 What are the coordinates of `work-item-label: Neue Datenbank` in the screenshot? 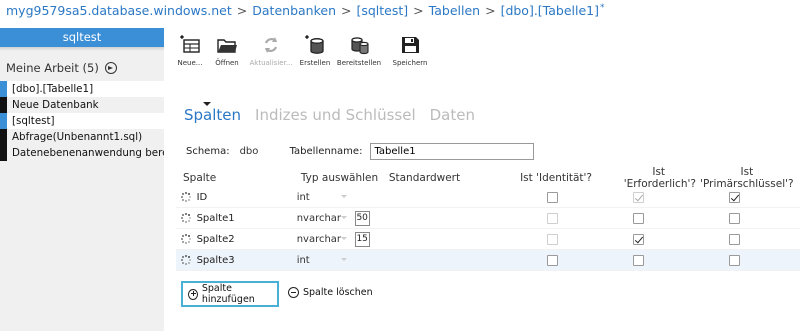 It's located at (55, 105).